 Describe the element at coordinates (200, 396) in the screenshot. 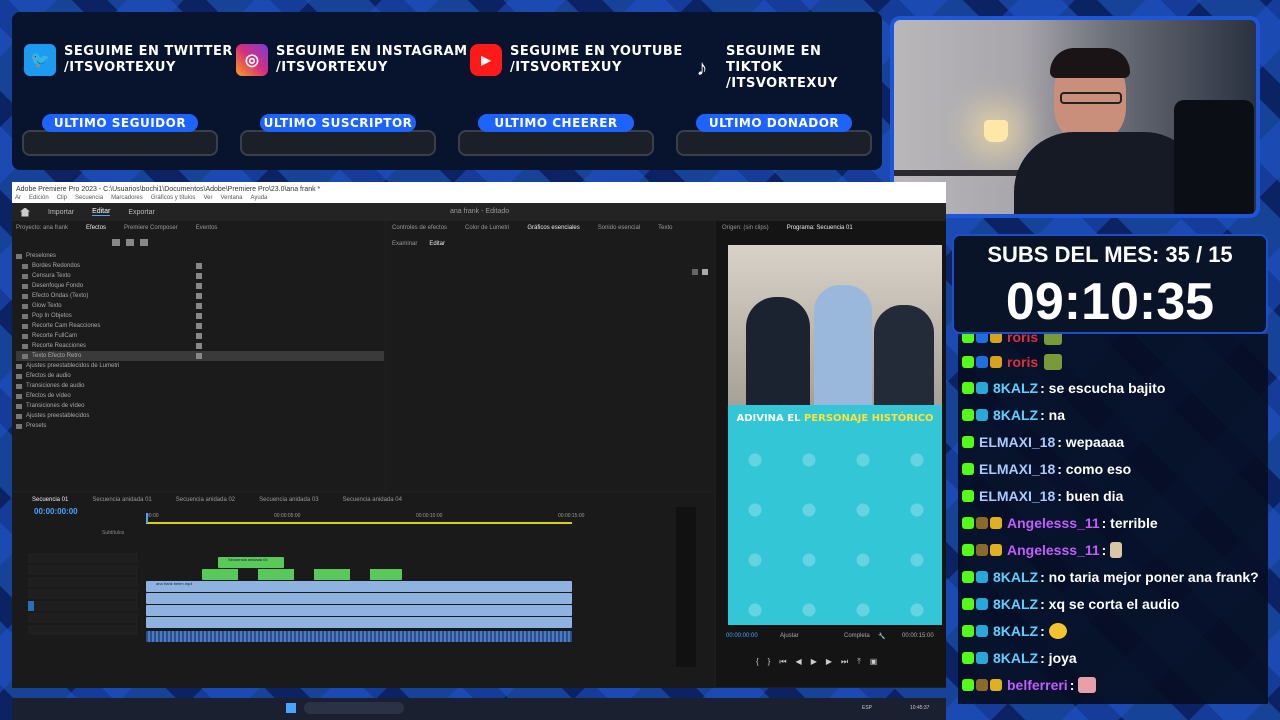

I see `effect-folder: Efectos de vídeo` at that location.